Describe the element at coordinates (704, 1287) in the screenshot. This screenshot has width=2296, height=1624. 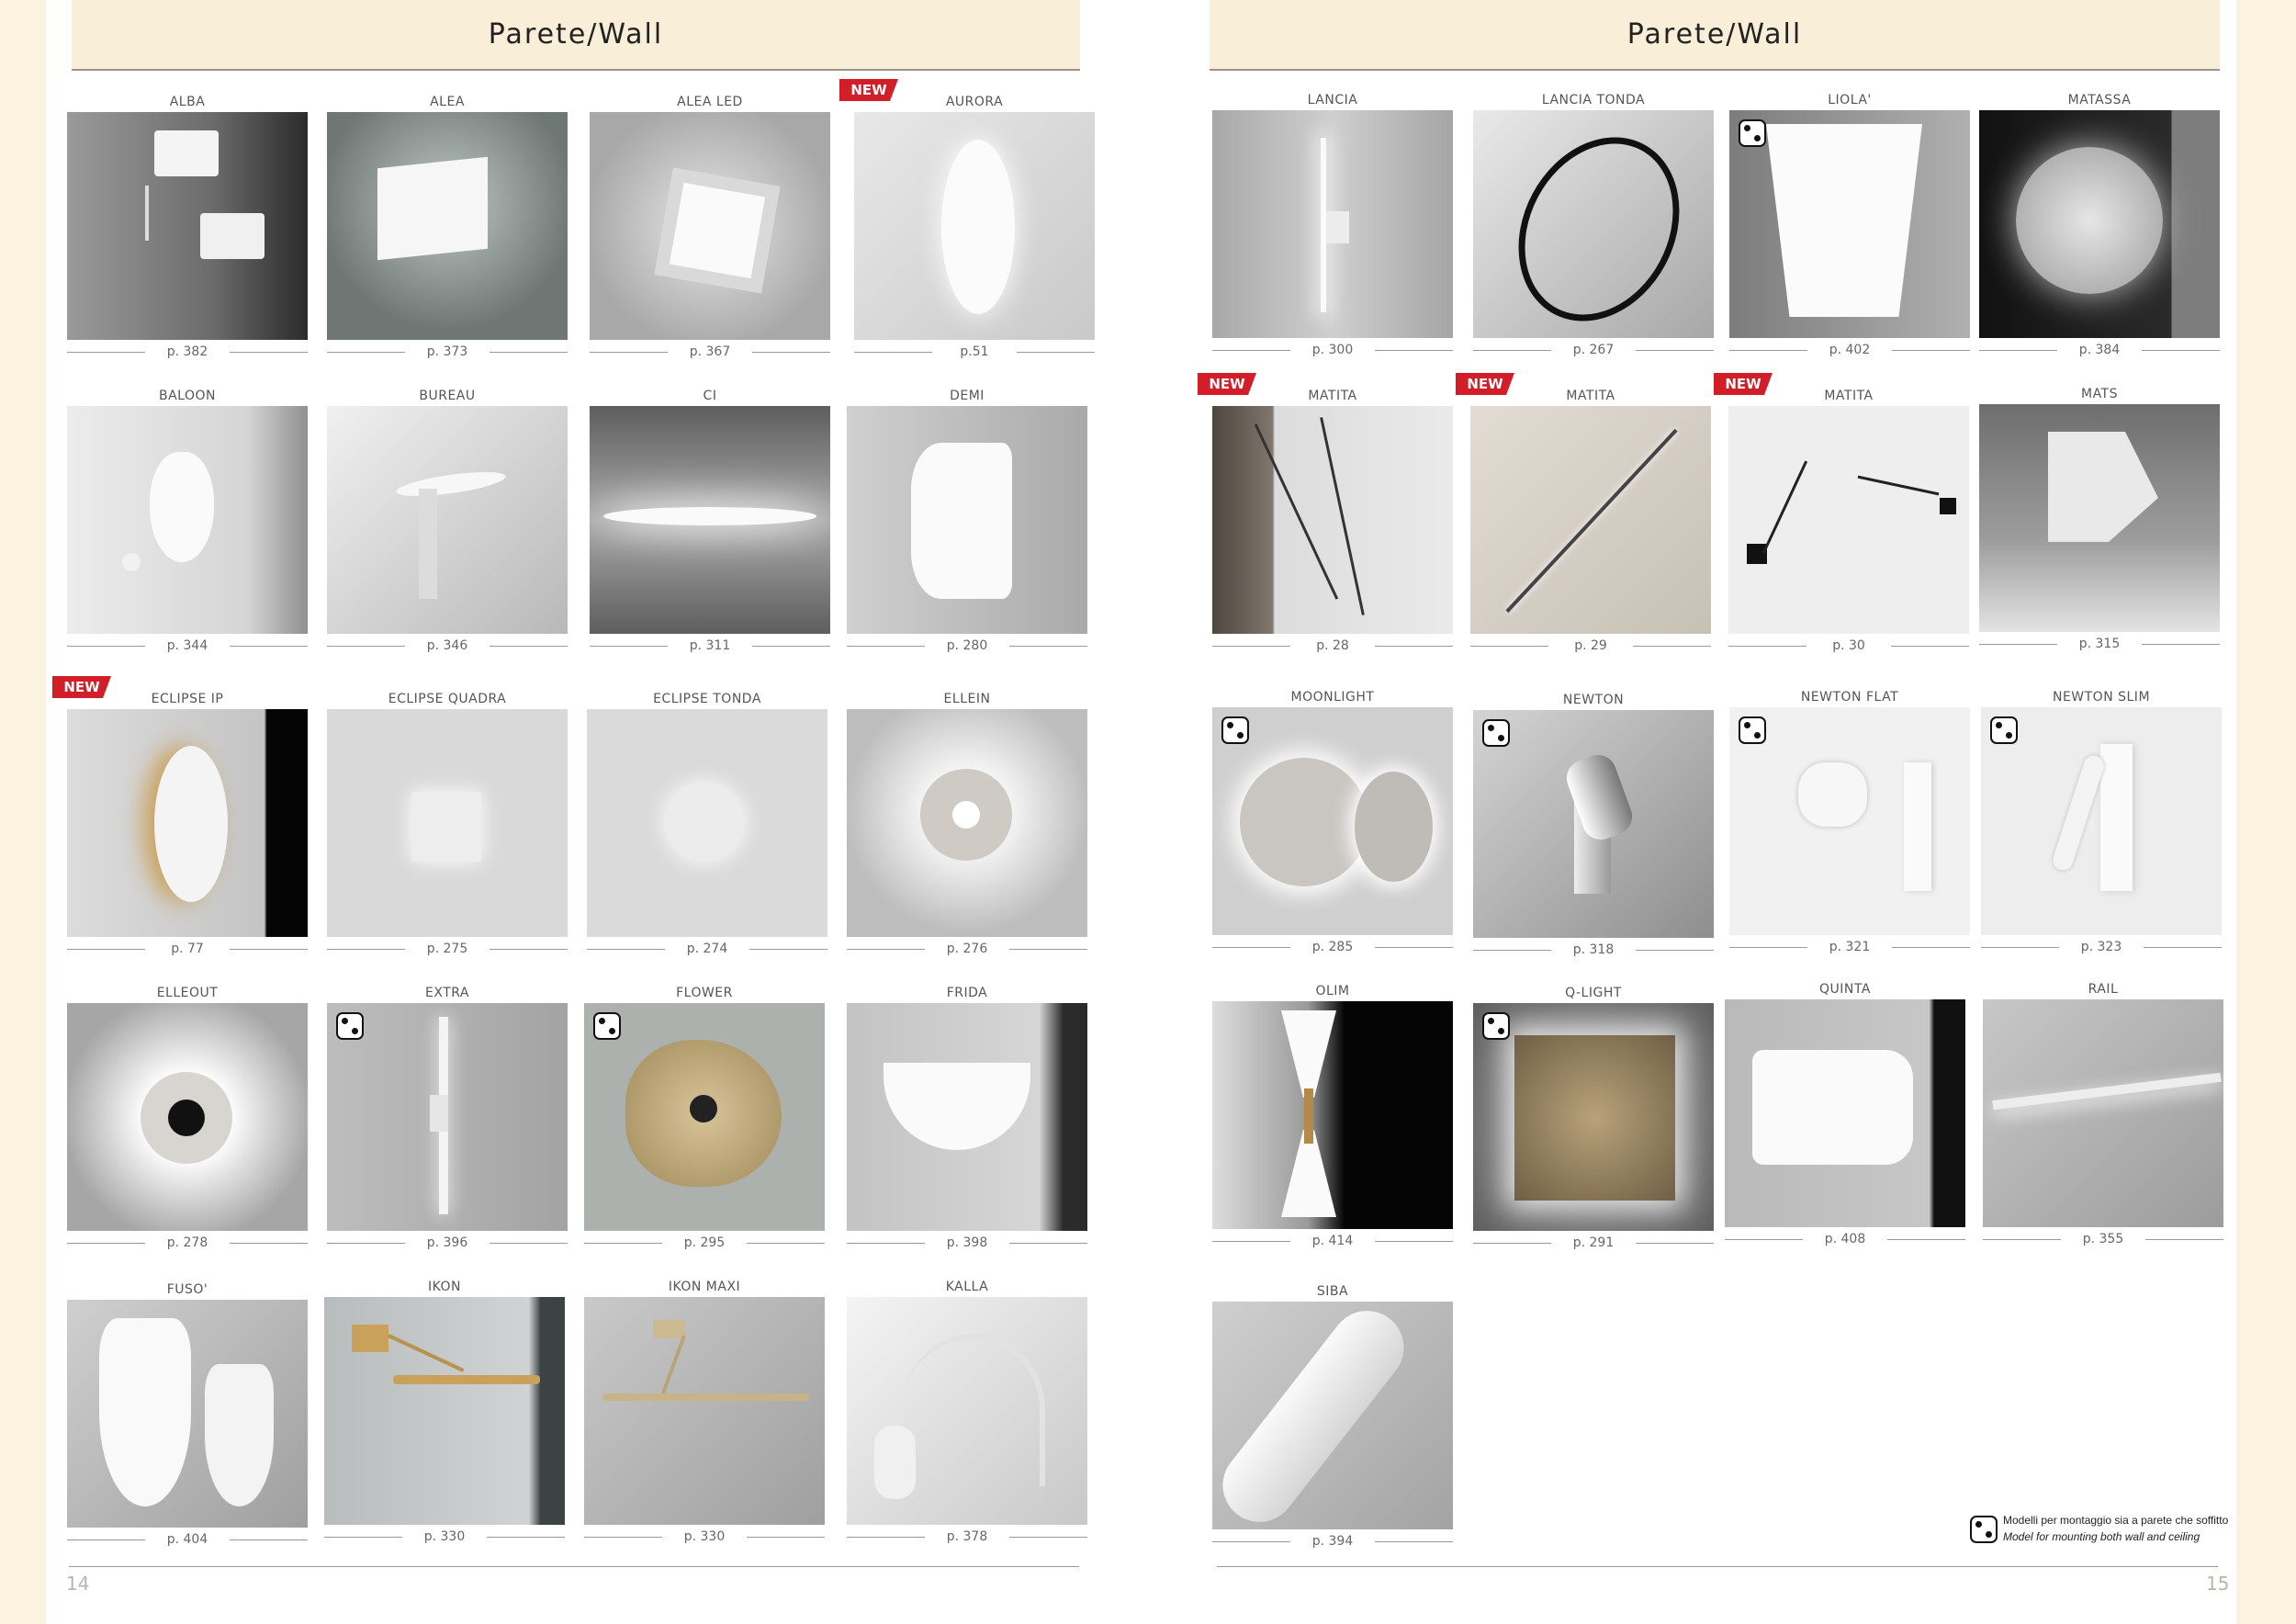
I see `product-name: IKON MAXI` at that location.